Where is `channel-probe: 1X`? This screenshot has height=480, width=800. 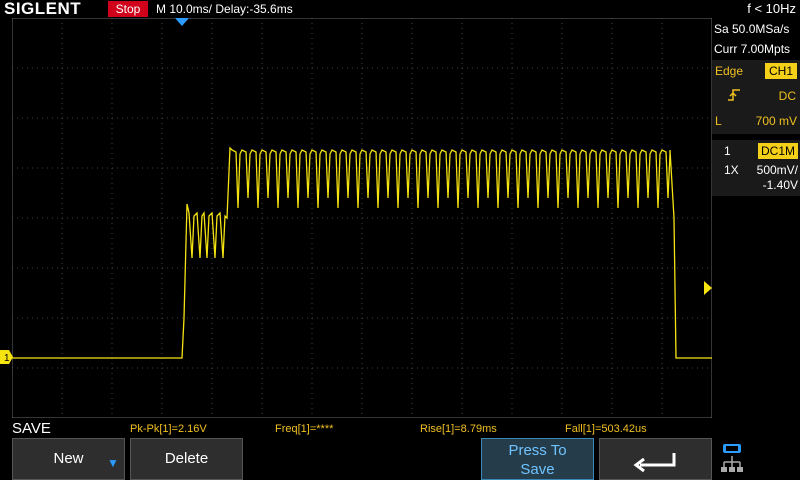
channel-probe: 1X is located at coordinates (731, 170).